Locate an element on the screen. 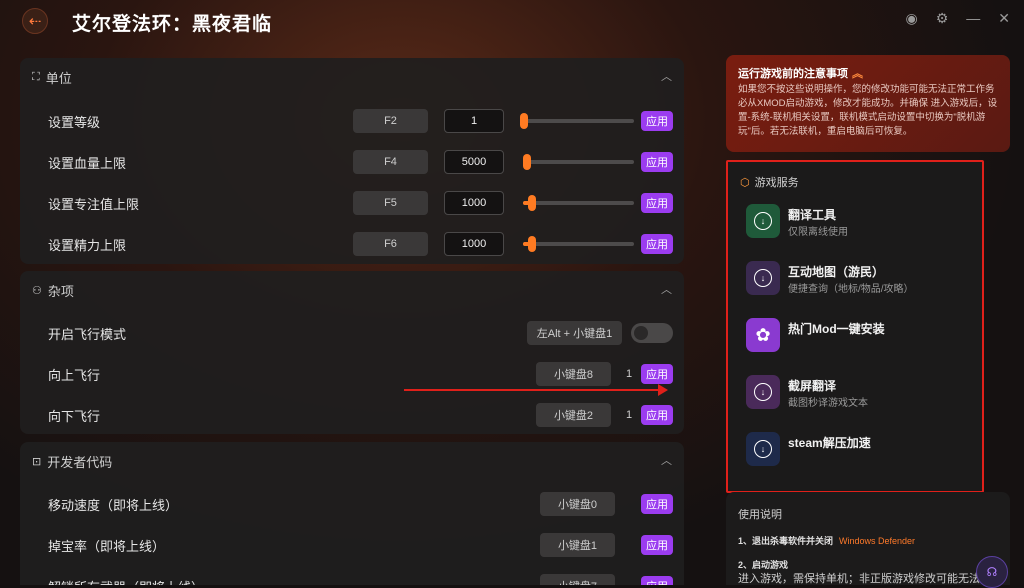 This screenshot has width=1024, height=588. service-desc: 截图秒译游戏文本 is located at coordinates (828, 403).